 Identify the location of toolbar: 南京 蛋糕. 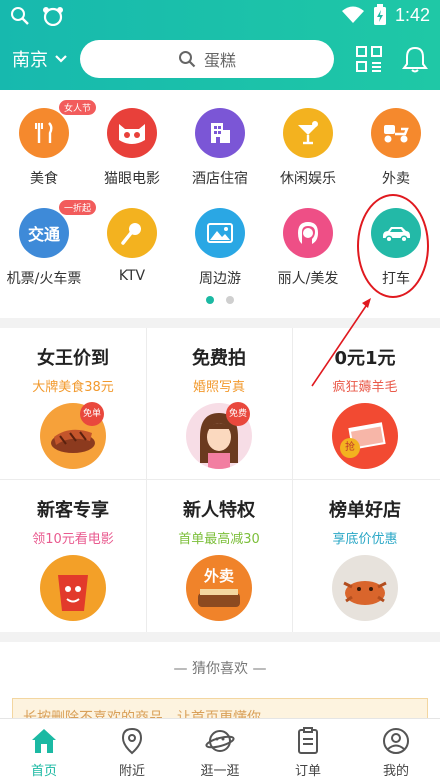
(220, 59).